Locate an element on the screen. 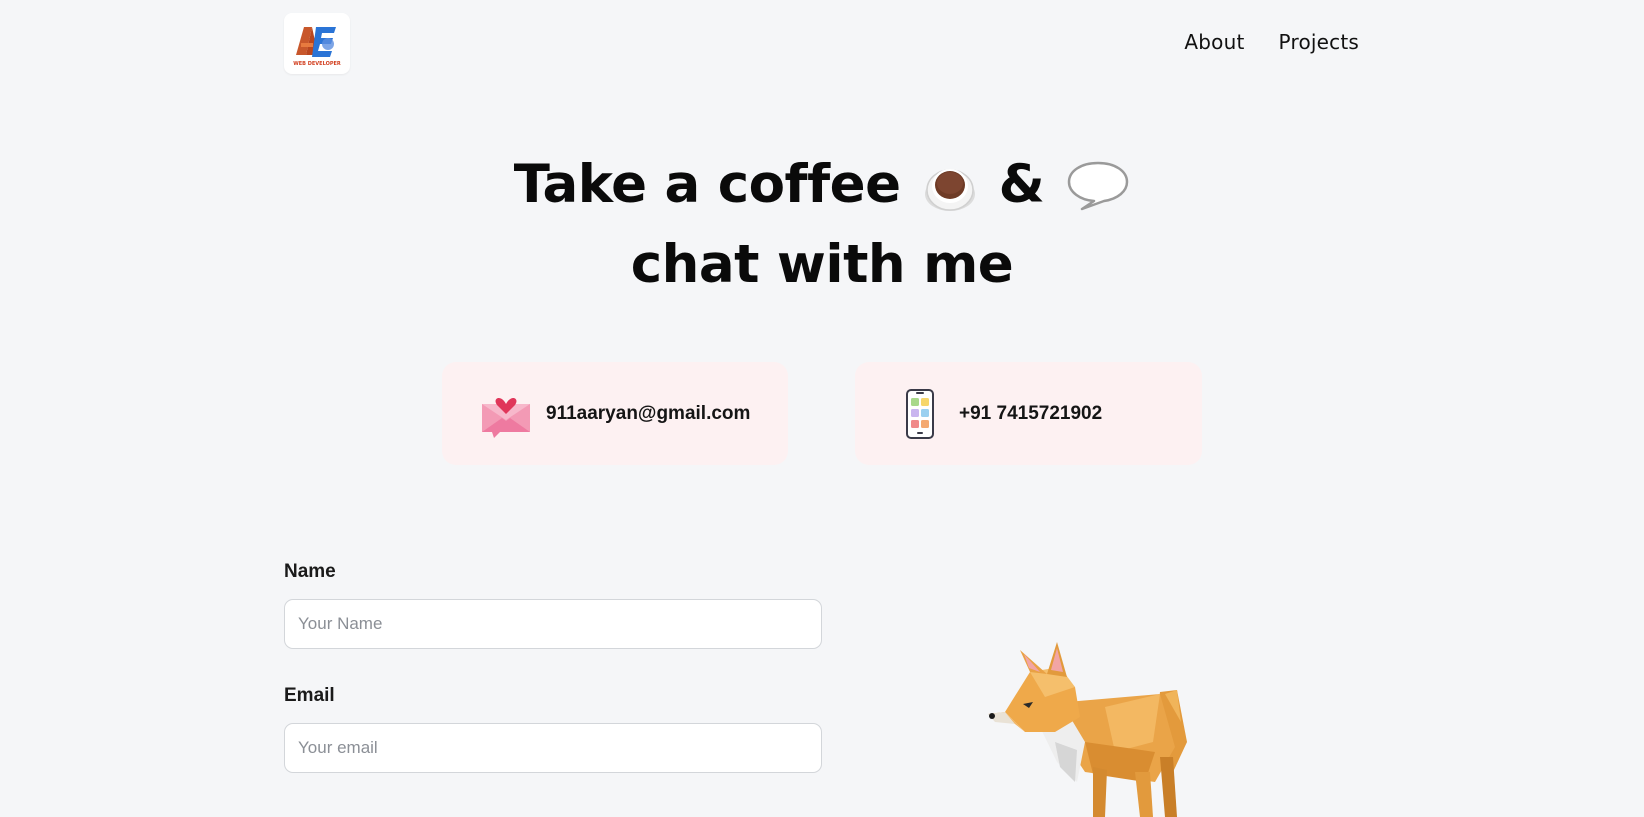 This screenshot has width=1644, height=817. logo-mark-icon: WEB DEVELOPER is located at coordinates (317, 46).